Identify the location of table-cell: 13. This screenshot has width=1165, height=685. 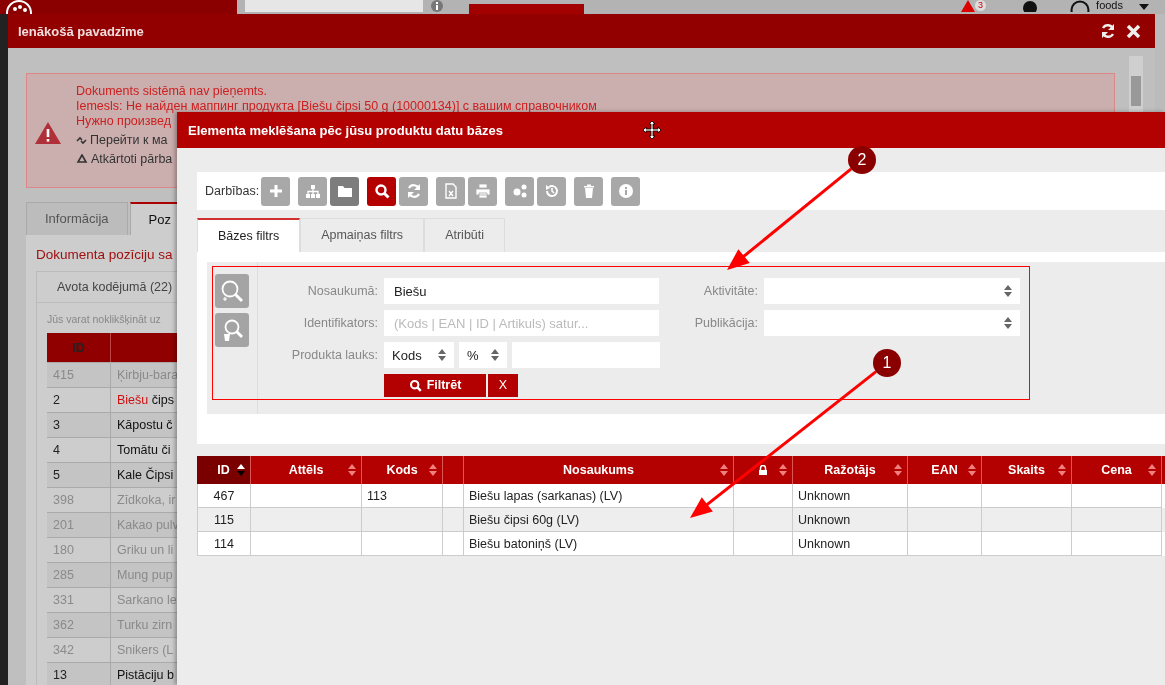
(79, 674).